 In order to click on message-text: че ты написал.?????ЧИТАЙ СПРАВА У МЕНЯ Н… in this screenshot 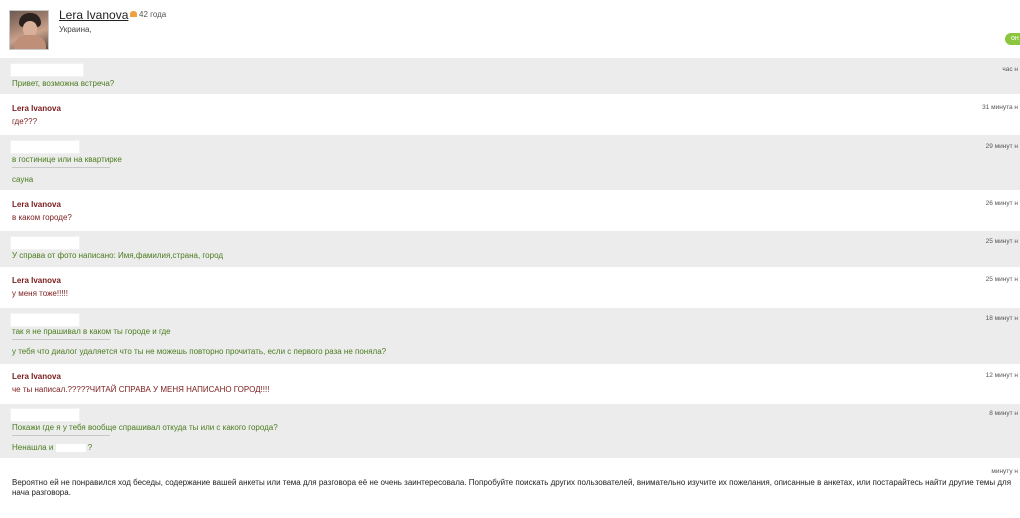, I will do `click(141, 389)`.